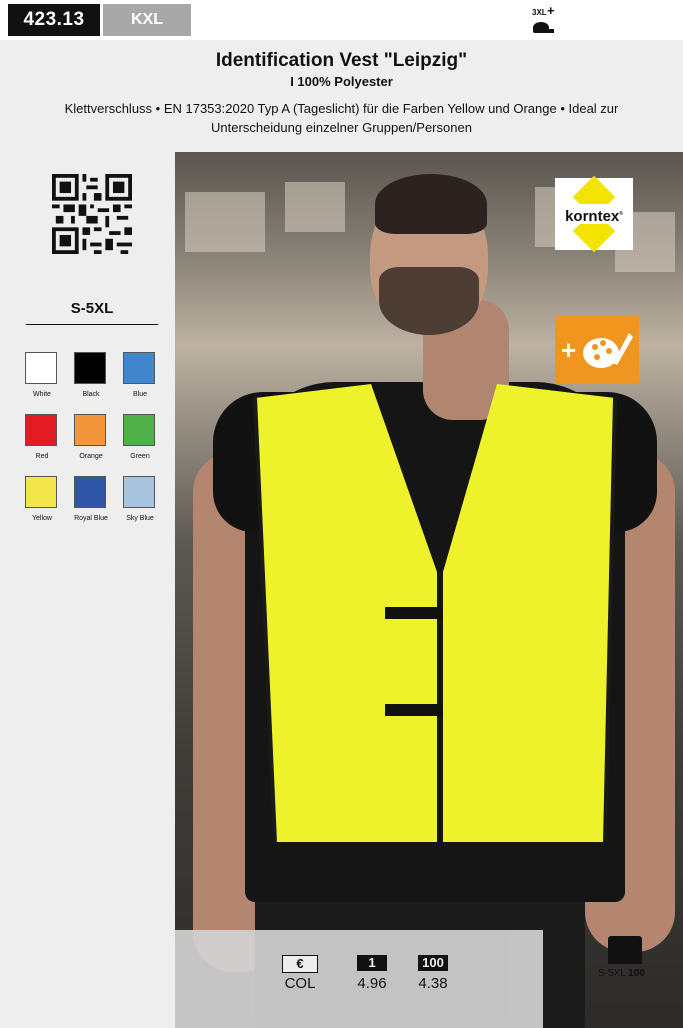  I want to click on brand-tag: KXL, so click(147, 20).